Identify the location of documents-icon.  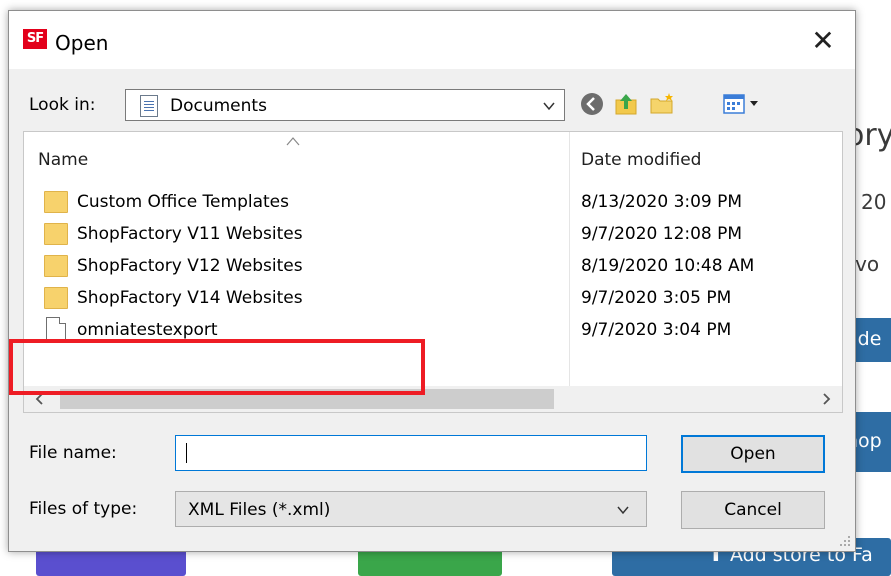
(149, 106).